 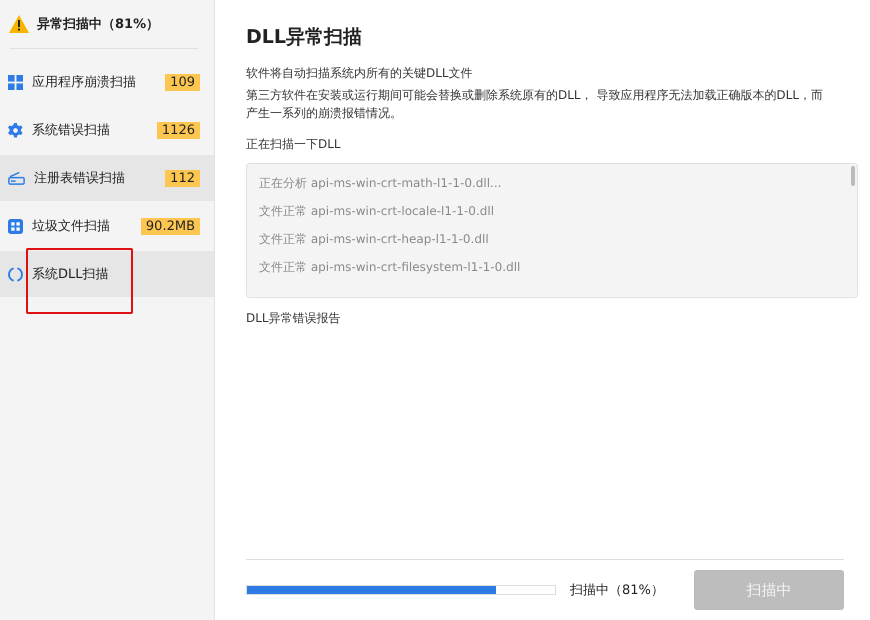 What do you see at coordinates (16, 178) in the screenshot?
I see `router-icon` at bounding box center [16, 178].